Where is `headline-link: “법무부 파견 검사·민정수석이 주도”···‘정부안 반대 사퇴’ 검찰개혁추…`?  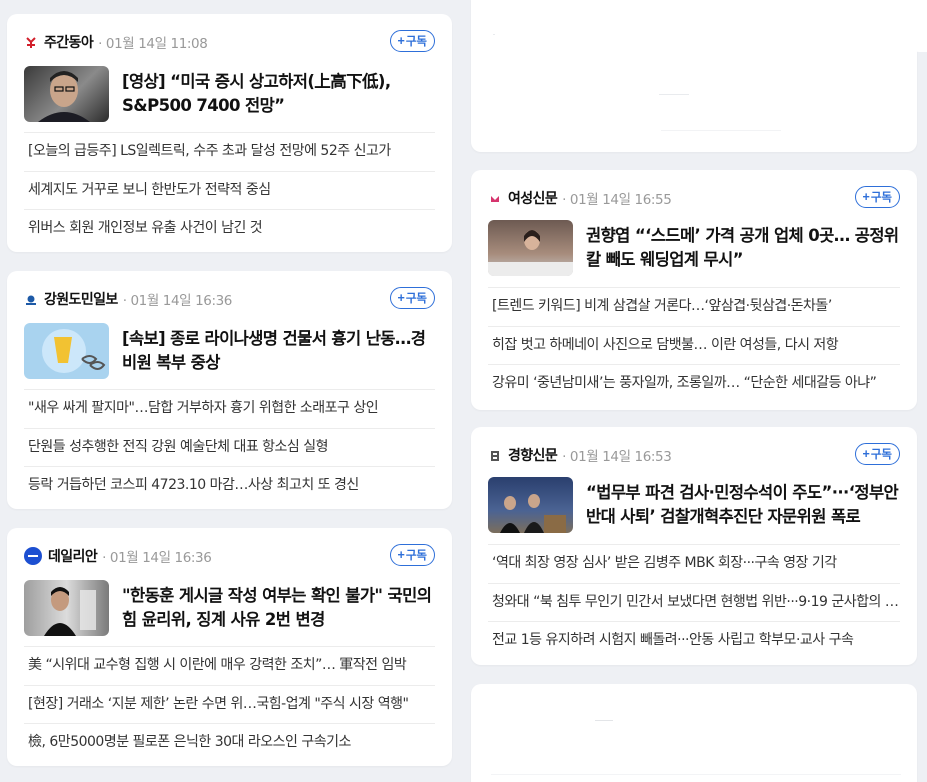
headline-link: “법무부 파견 검사·민정수석이 주도”···‘정부안 반대 사퇴’ 검찰개혁추… is located at coordinates (694, 505).